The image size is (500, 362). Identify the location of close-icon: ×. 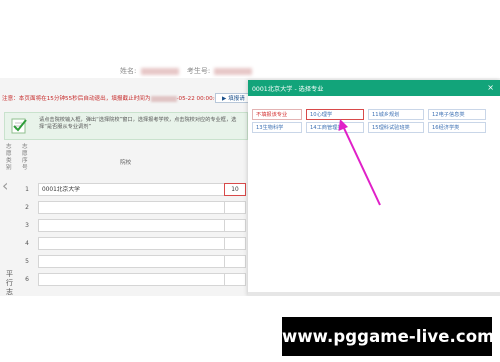
(490, 87).